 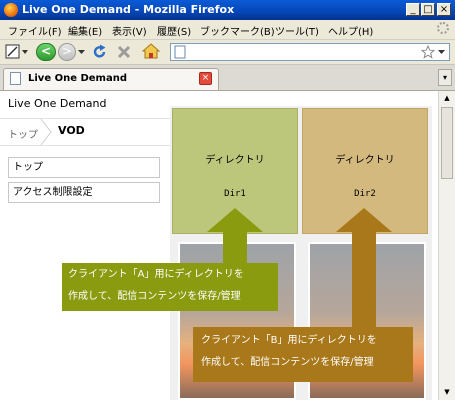 I want to click on scrollbar-thumb, so click(x=447, y=143).